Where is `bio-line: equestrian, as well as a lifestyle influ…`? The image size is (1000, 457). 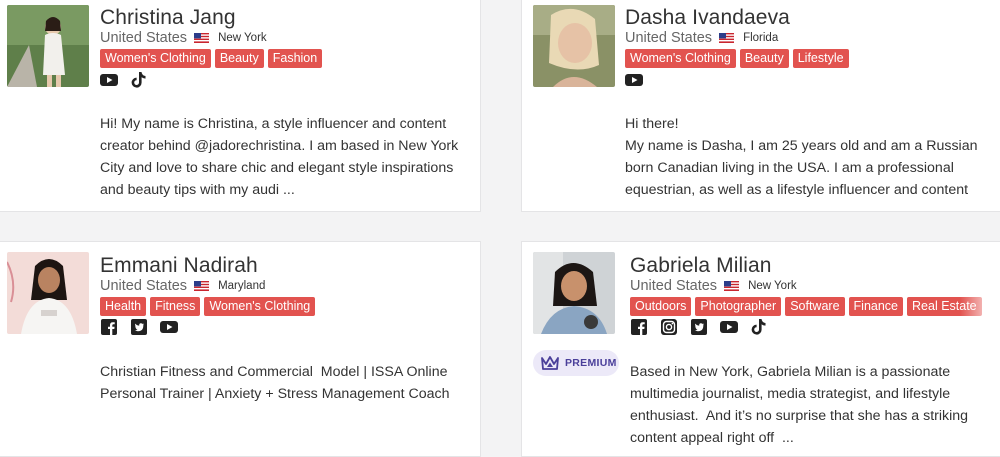 bio-line: equestrian, as well as a lifestyle influ… is located at coordinates (797, 190).